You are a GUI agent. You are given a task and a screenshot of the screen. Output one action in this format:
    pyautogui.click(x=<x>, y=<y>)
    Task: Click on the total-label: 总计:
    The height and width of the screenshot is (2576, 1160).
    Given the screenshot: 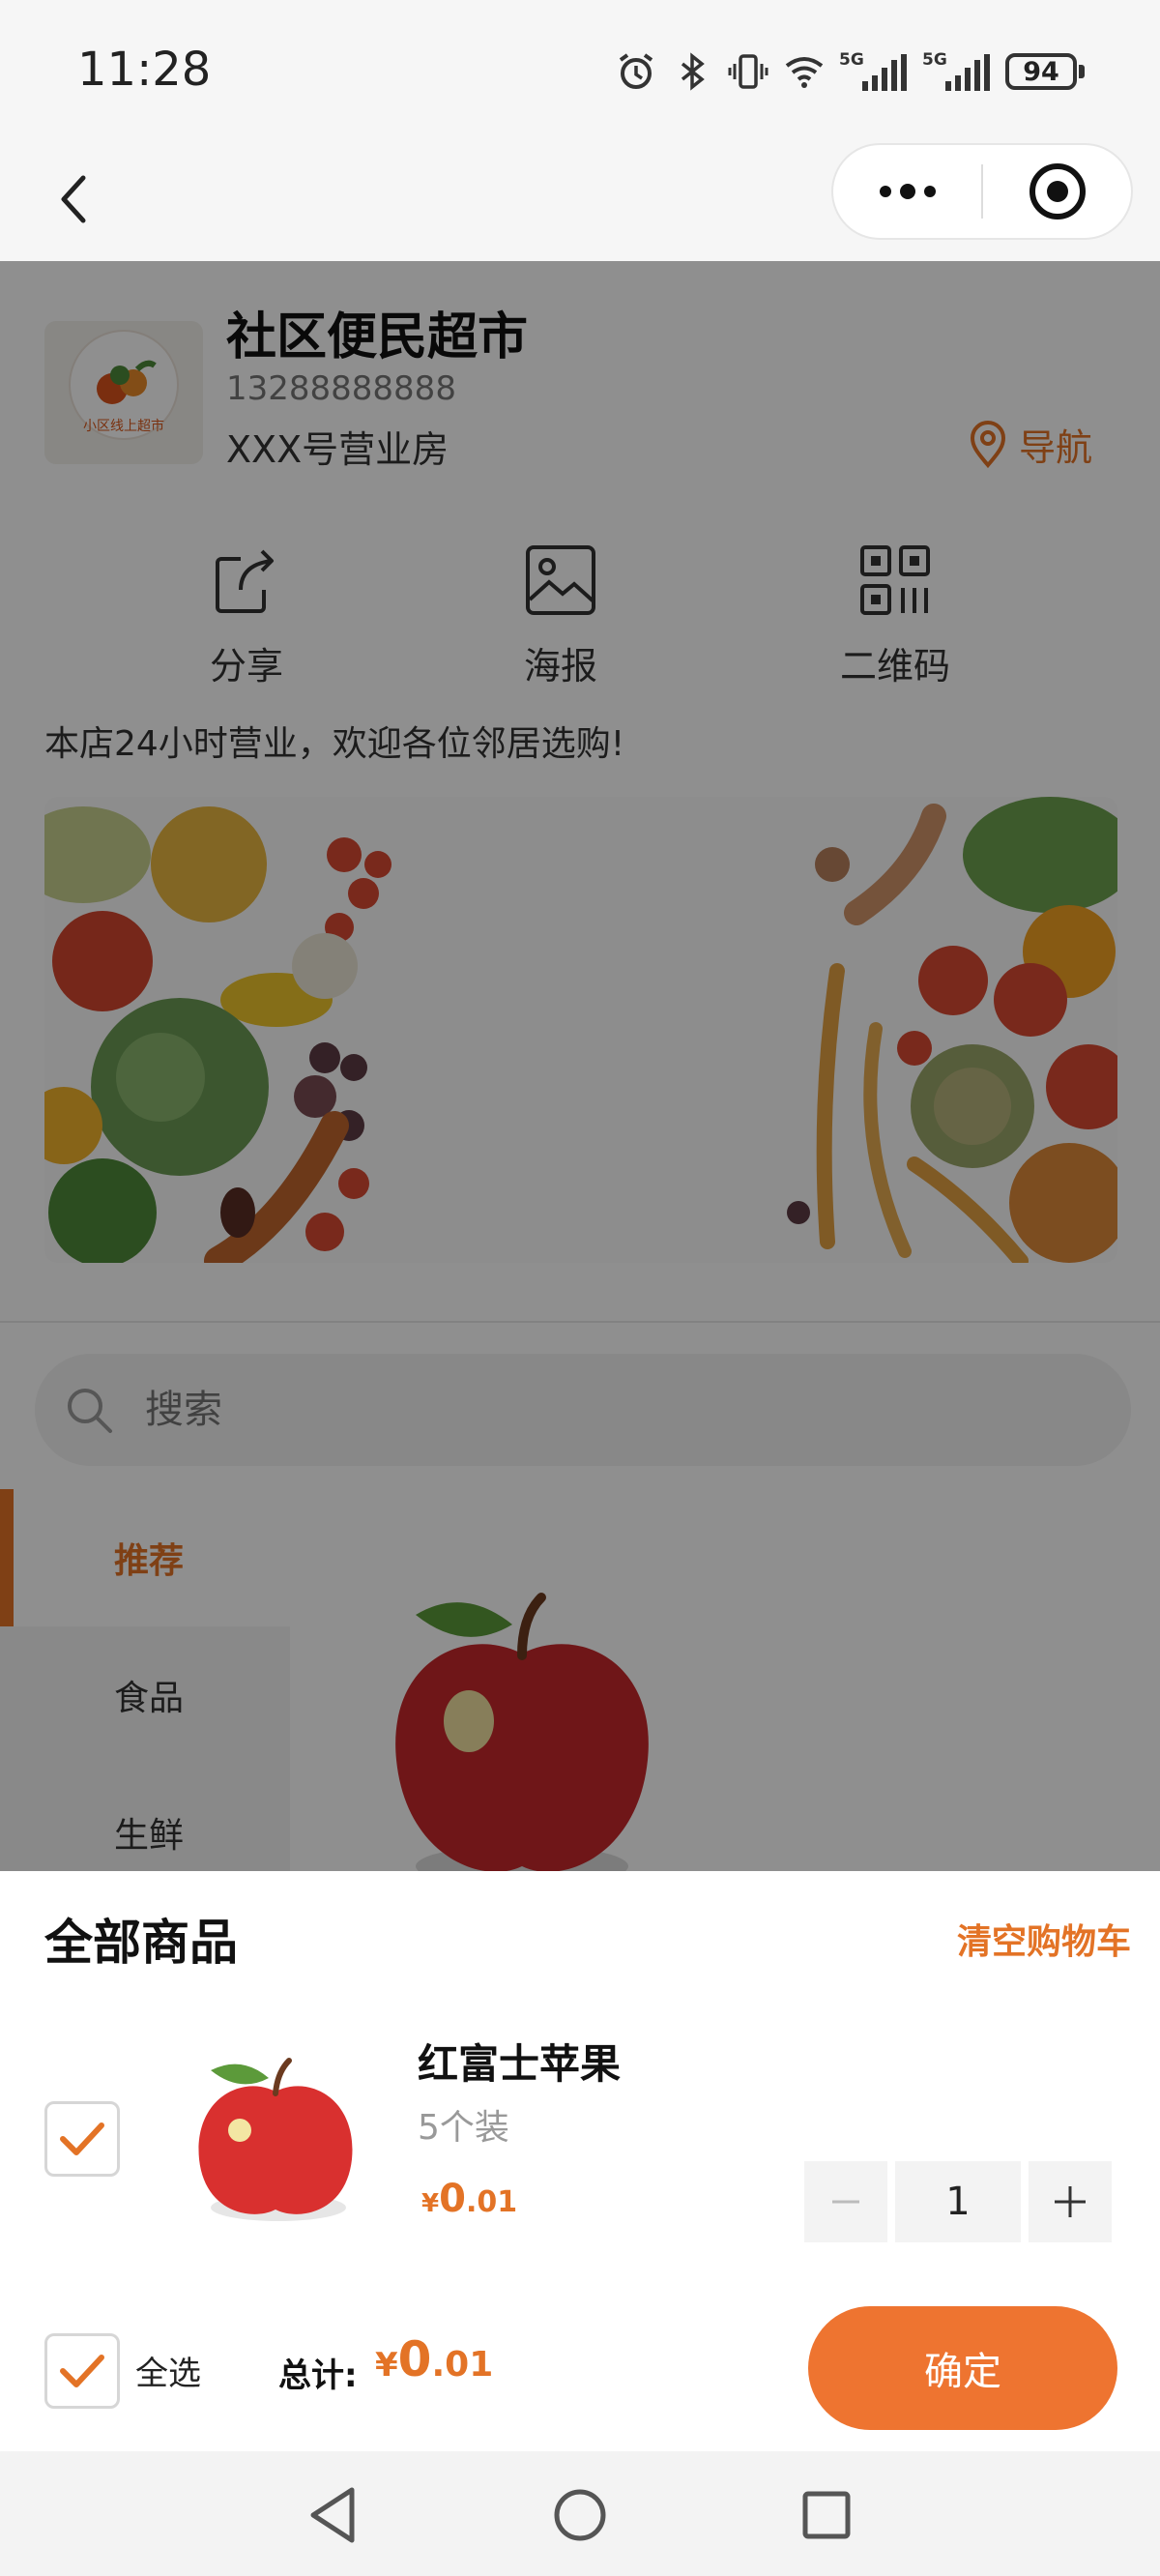 What is the action you would take?
    pyautogui.click(x=318, y=2375)
    